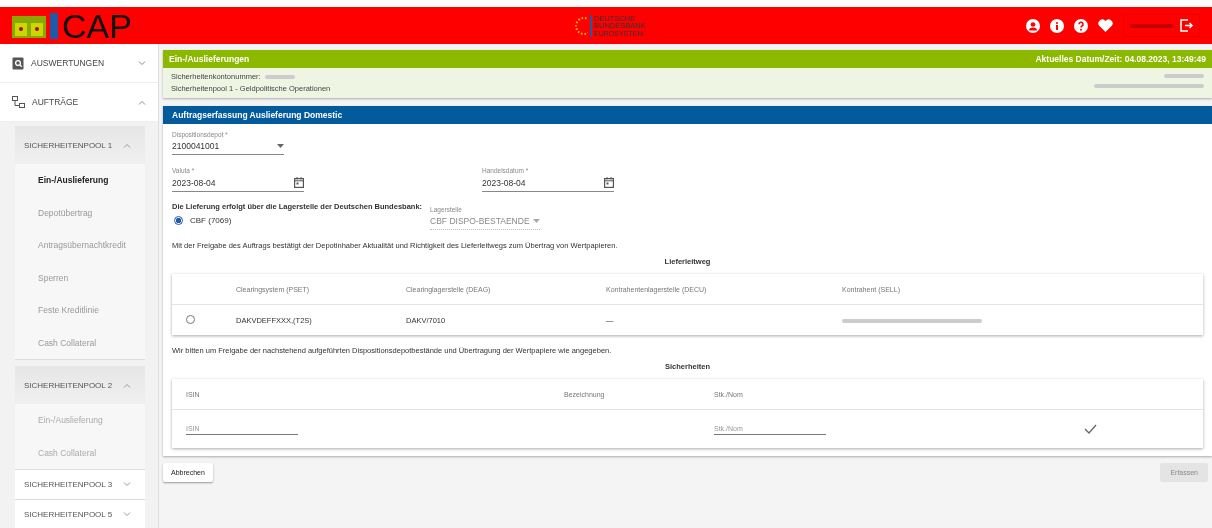  What do you see at coordinates (29, 25) in the screenshot?
I see `logo-icon` at bounding box center [29, 25].